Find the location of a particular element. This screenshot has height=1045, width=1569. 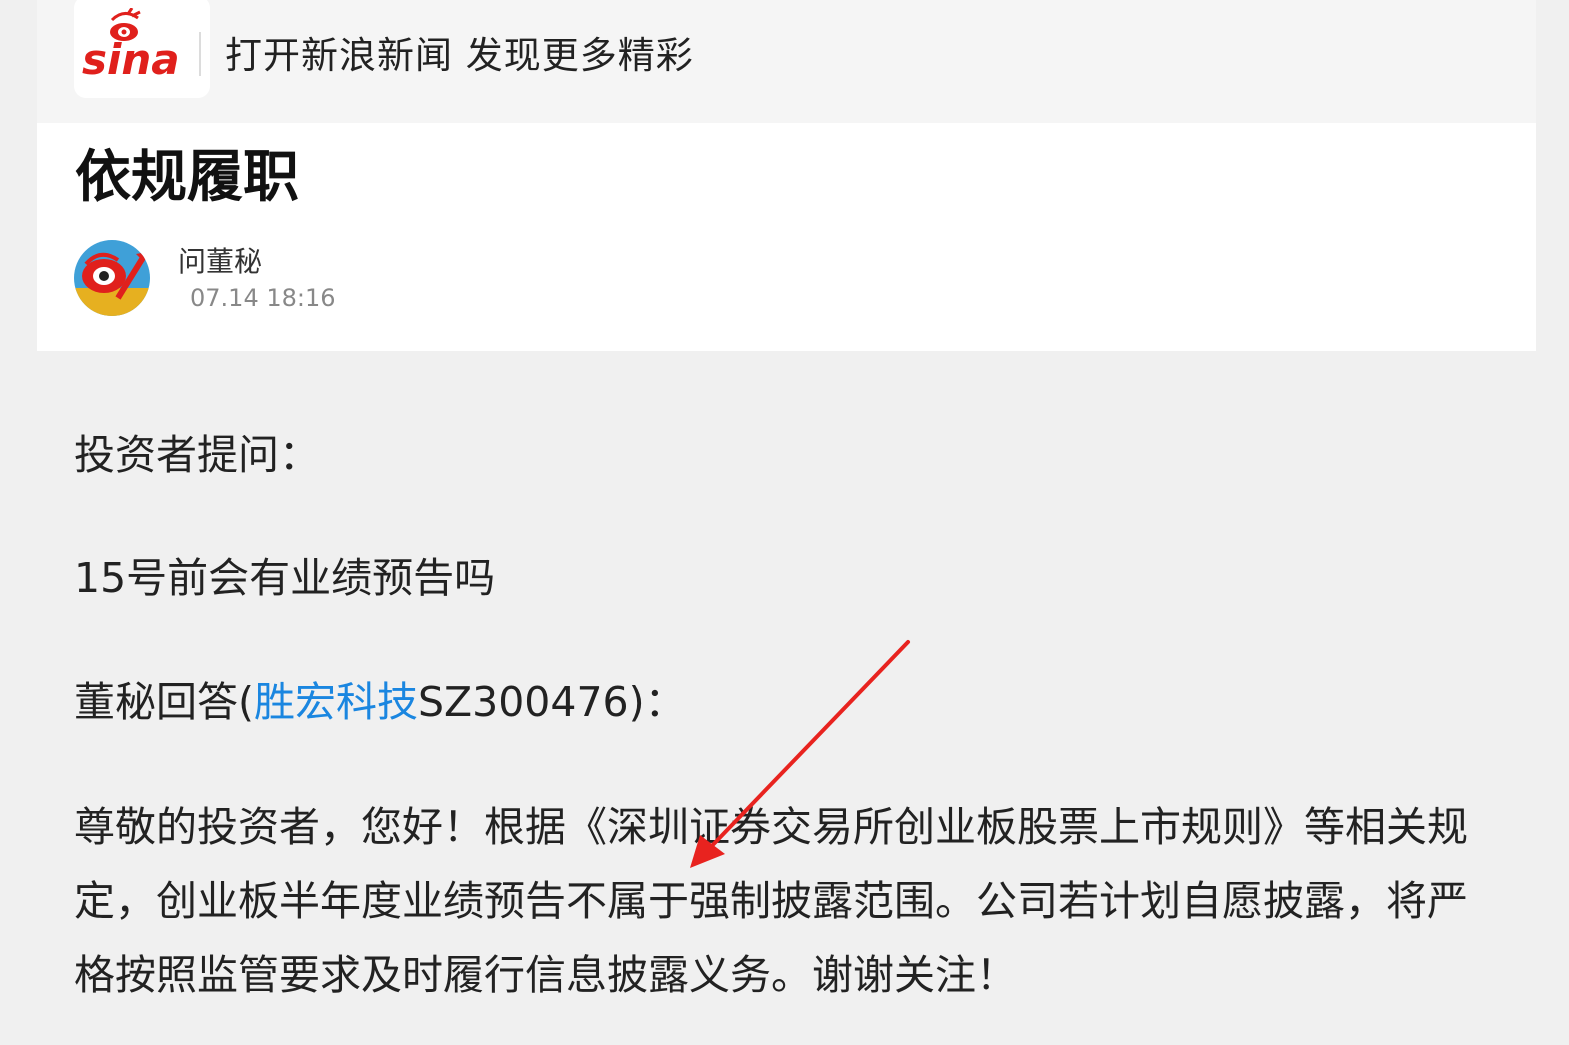

author-name: 问董秘 is located at coordinates (220, 262).